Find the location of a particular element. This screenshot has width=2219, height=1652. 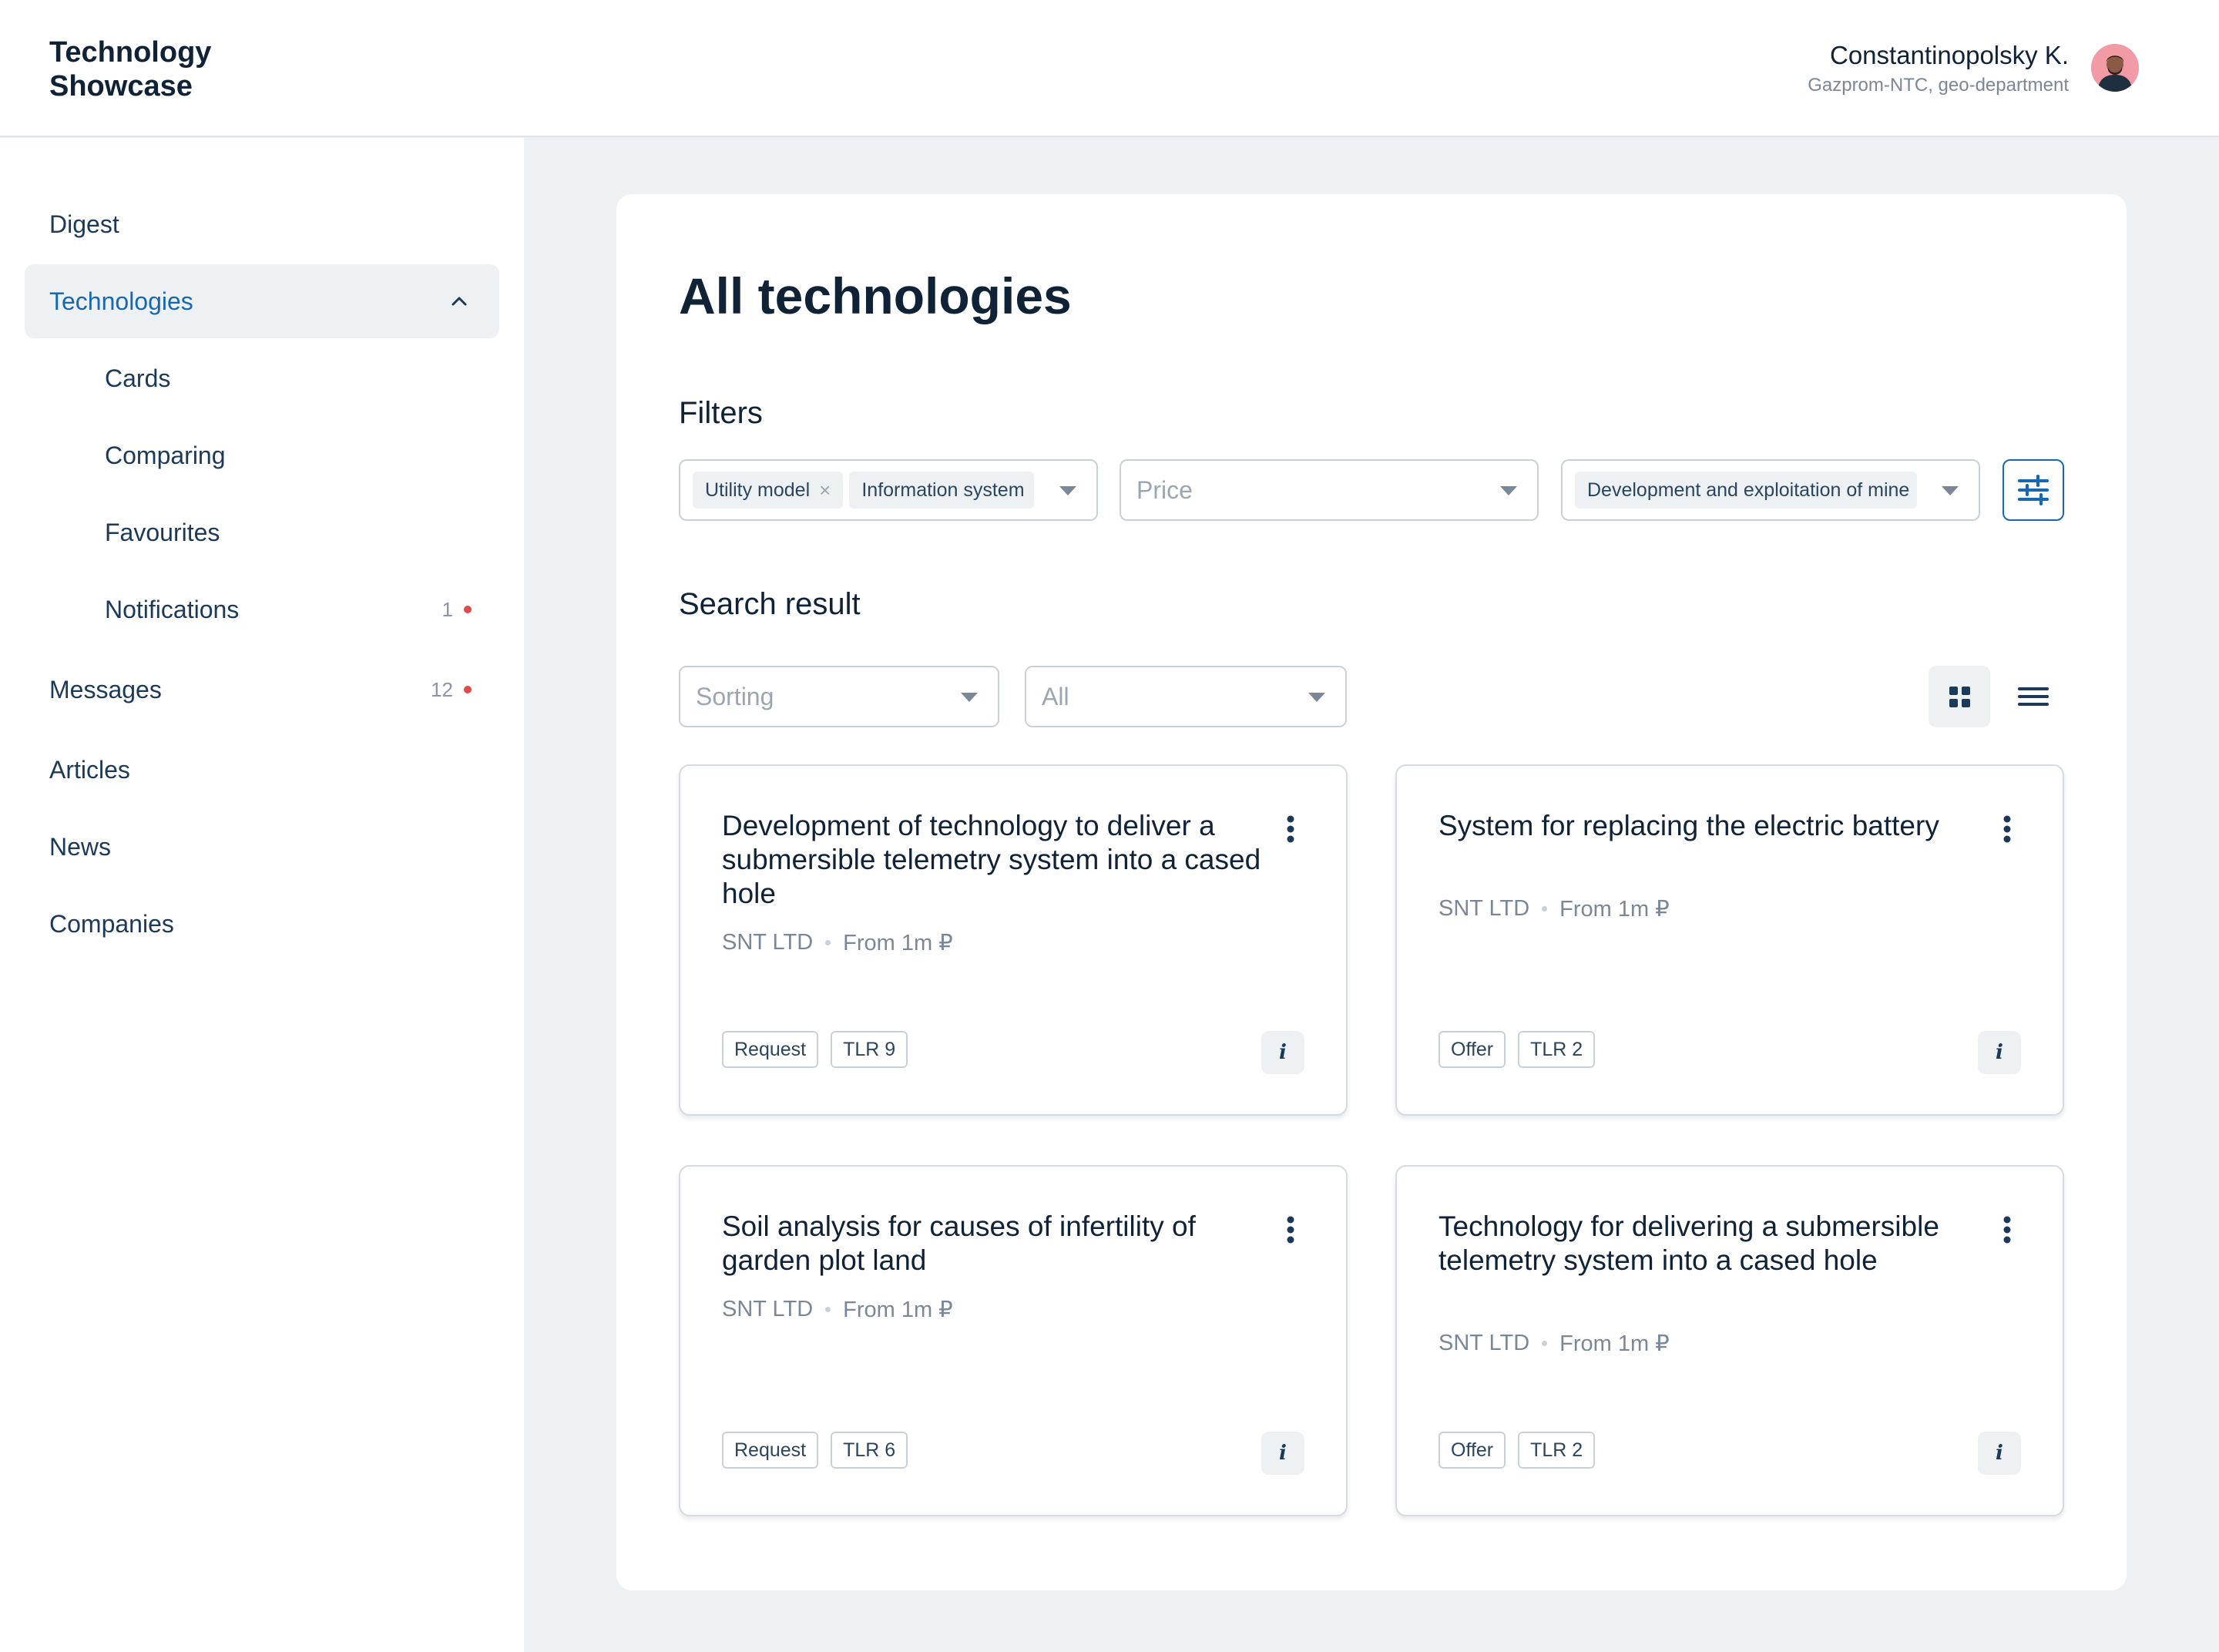

sidebar-item-news: News is located at coordinates (262, 847).